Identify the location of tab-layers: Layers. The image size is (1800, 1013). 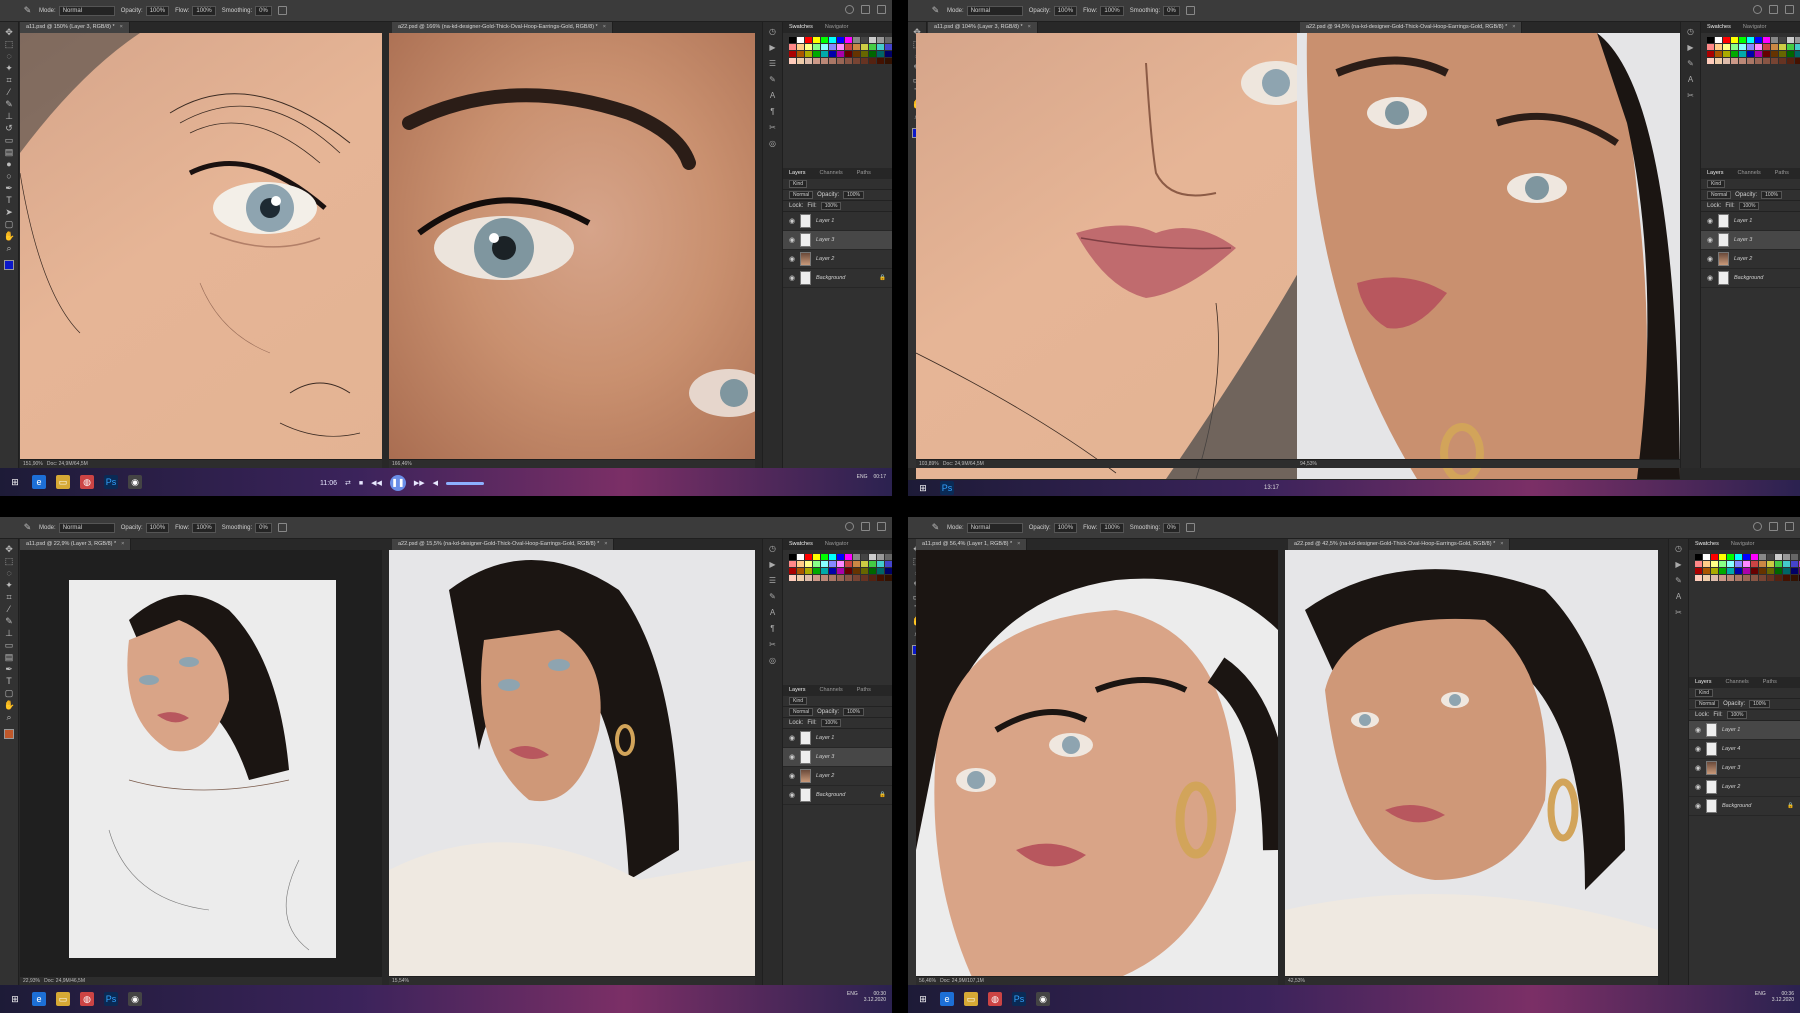
(1703, 682).